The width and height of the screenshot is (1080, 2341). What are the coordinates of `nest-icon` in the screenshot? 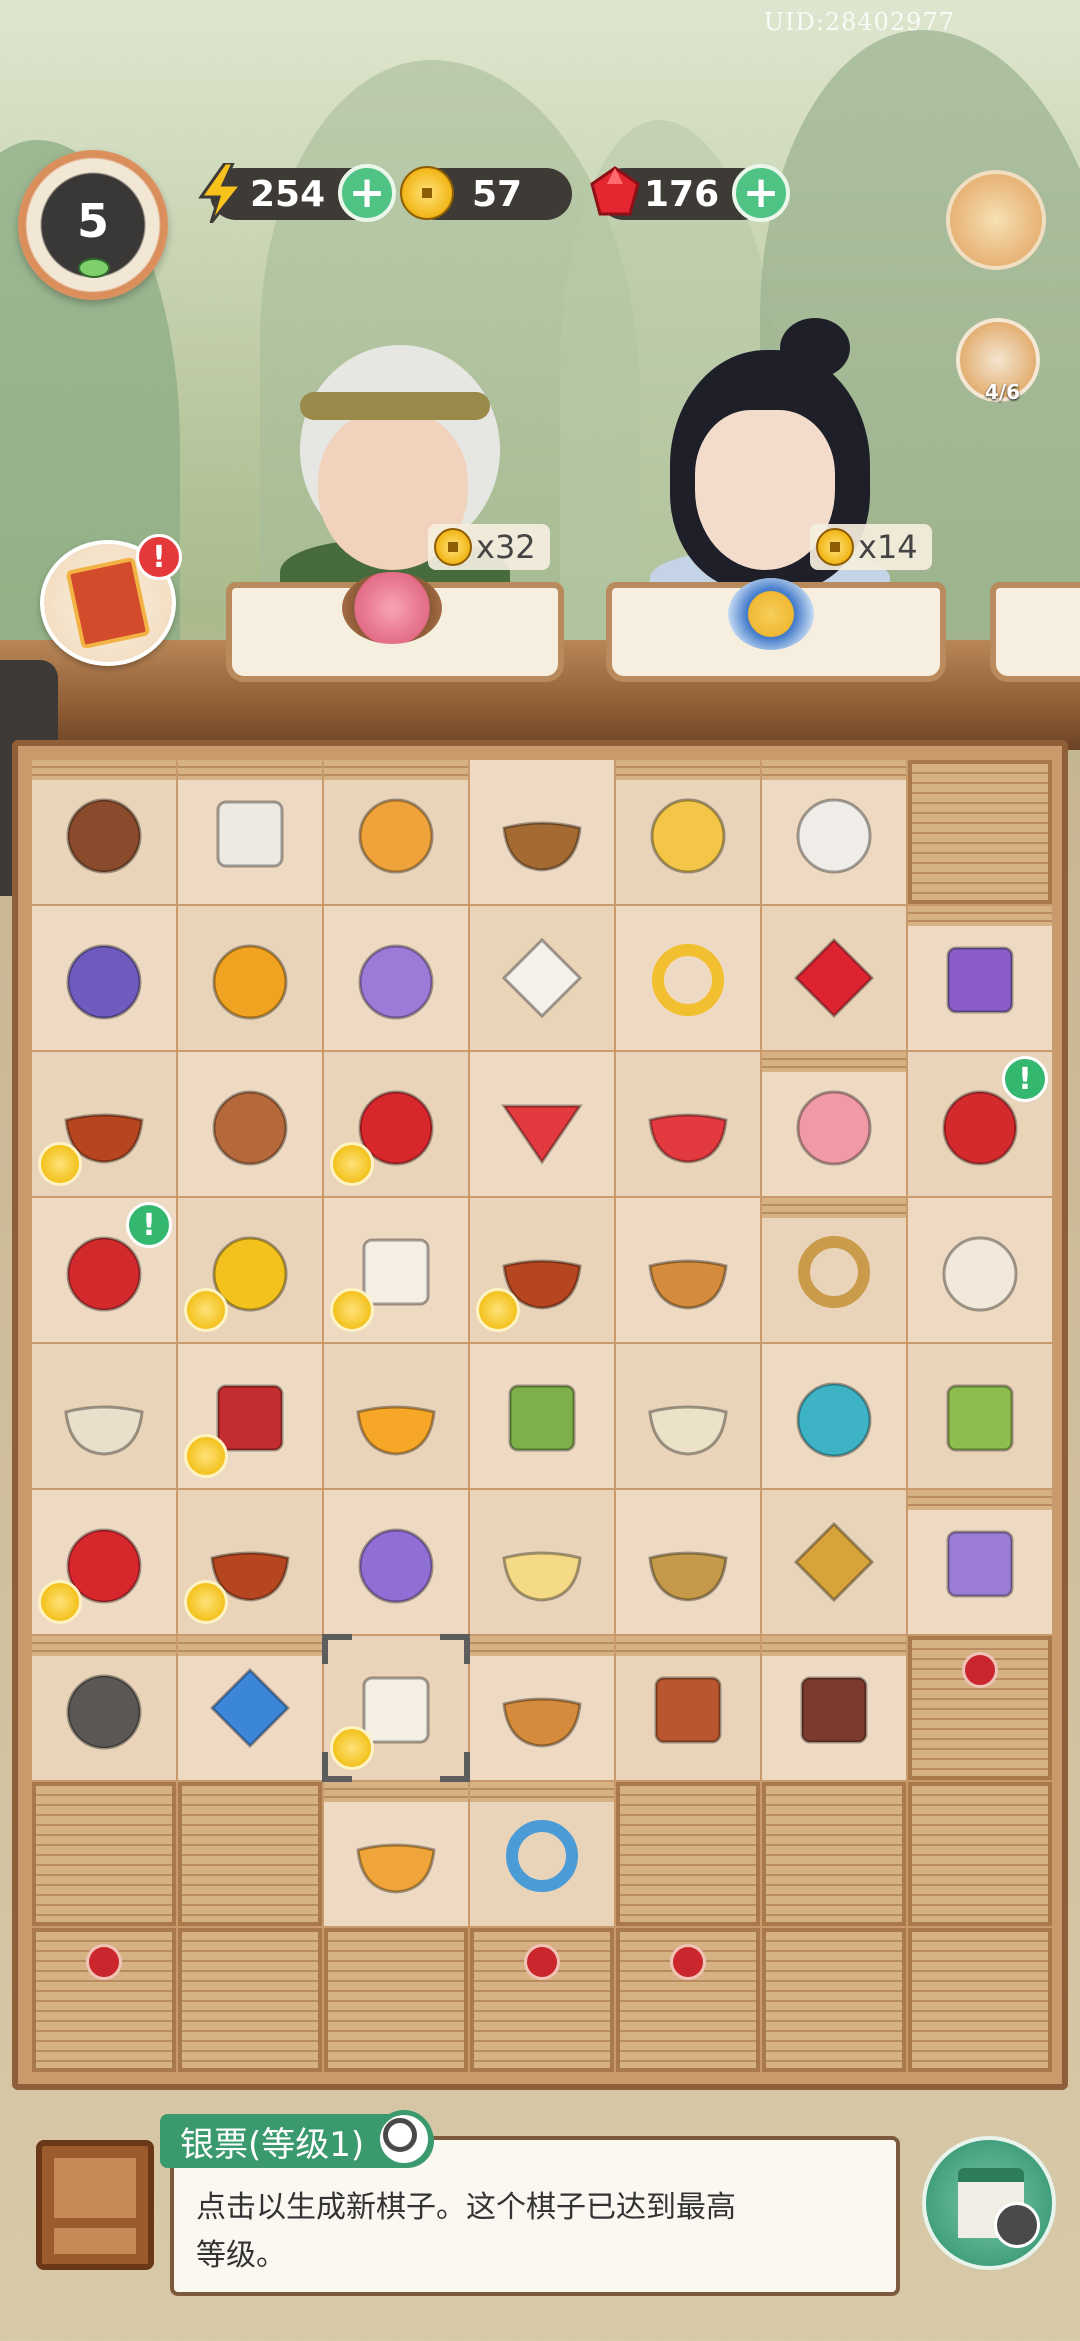 It's located at (104, 832).